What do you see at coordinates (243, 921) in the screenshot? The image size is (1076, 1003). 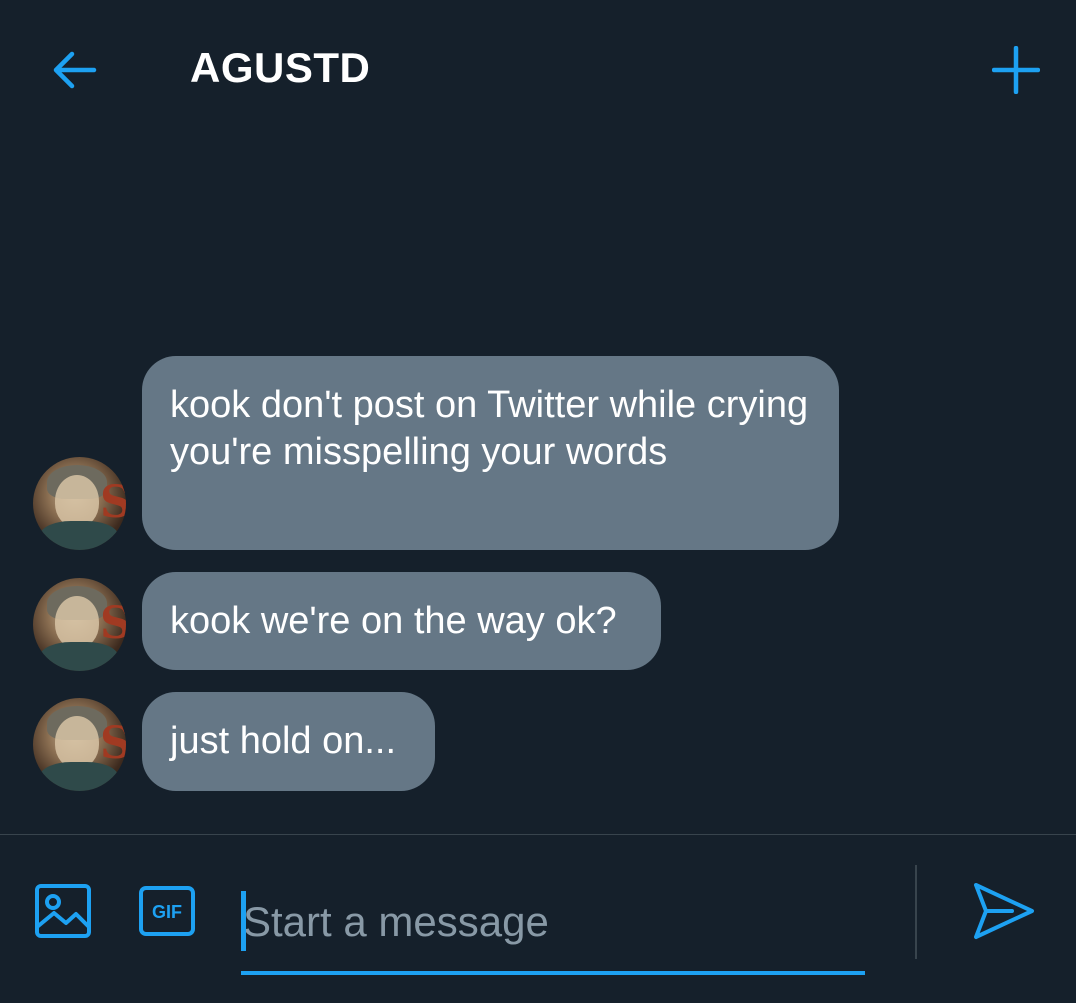 I see `text-caret` at bounding box center [243, 921].